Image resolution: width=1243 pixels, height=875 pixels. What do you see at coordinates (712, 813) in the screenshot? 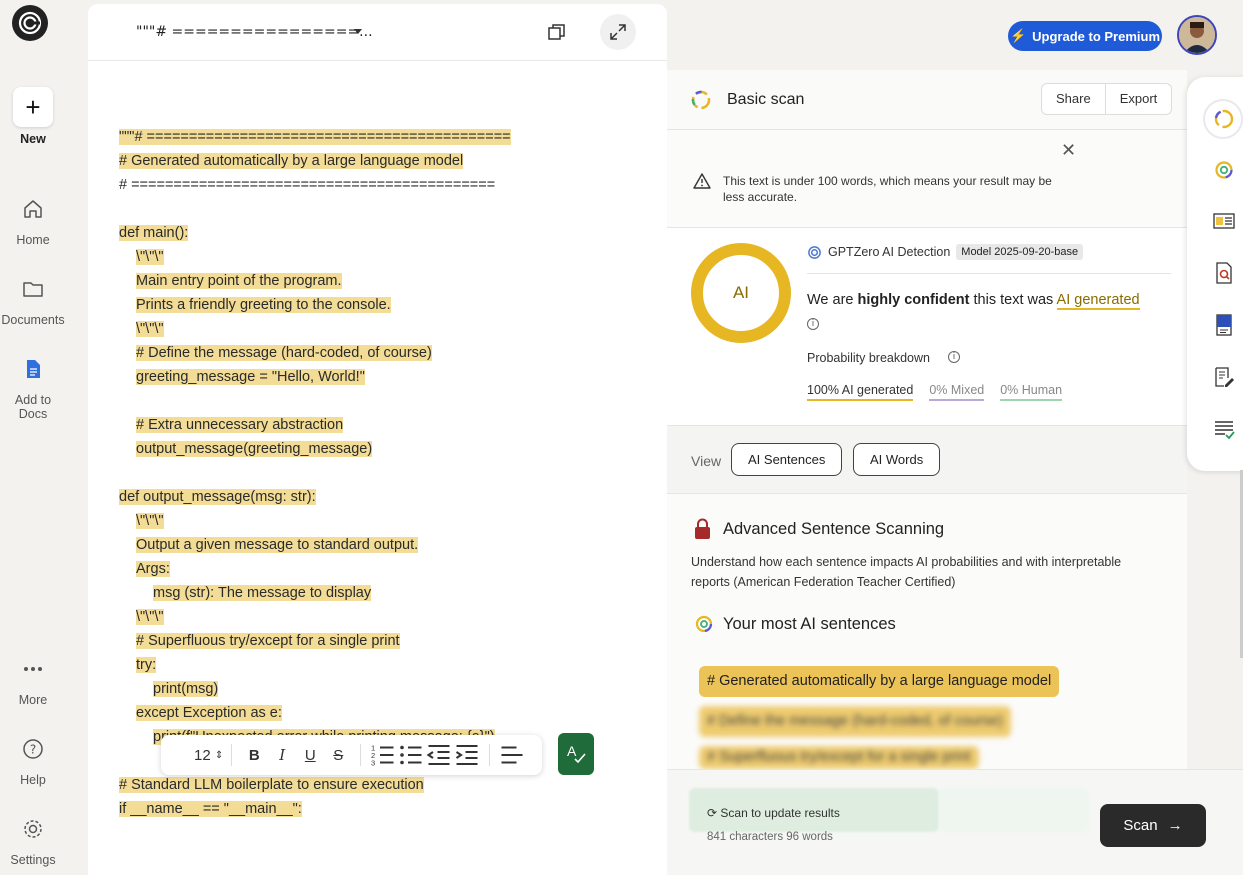
I see `refresh-icon: ⟳` at bounding box center [712, 813].